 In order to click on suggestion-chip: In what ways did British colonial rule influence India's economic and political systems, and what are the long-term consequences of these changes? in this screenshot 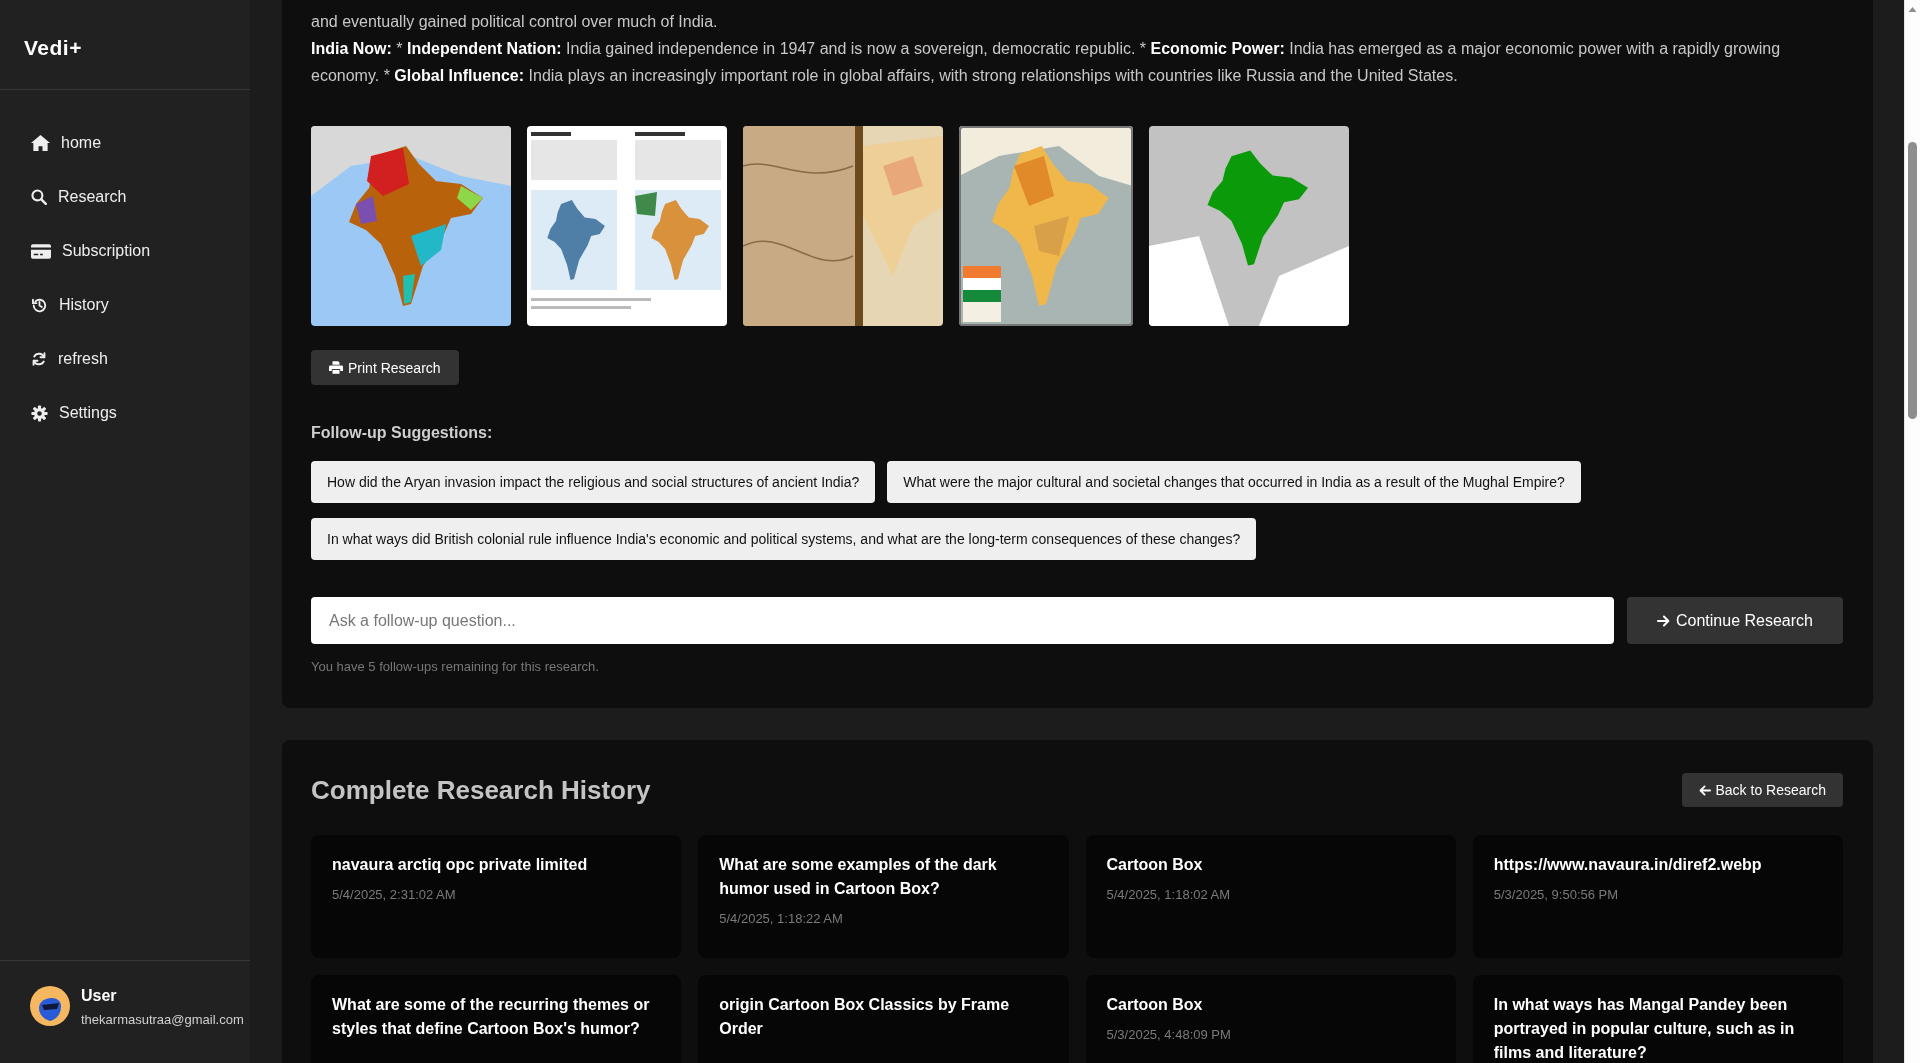, I will do `click(784, 539)`.